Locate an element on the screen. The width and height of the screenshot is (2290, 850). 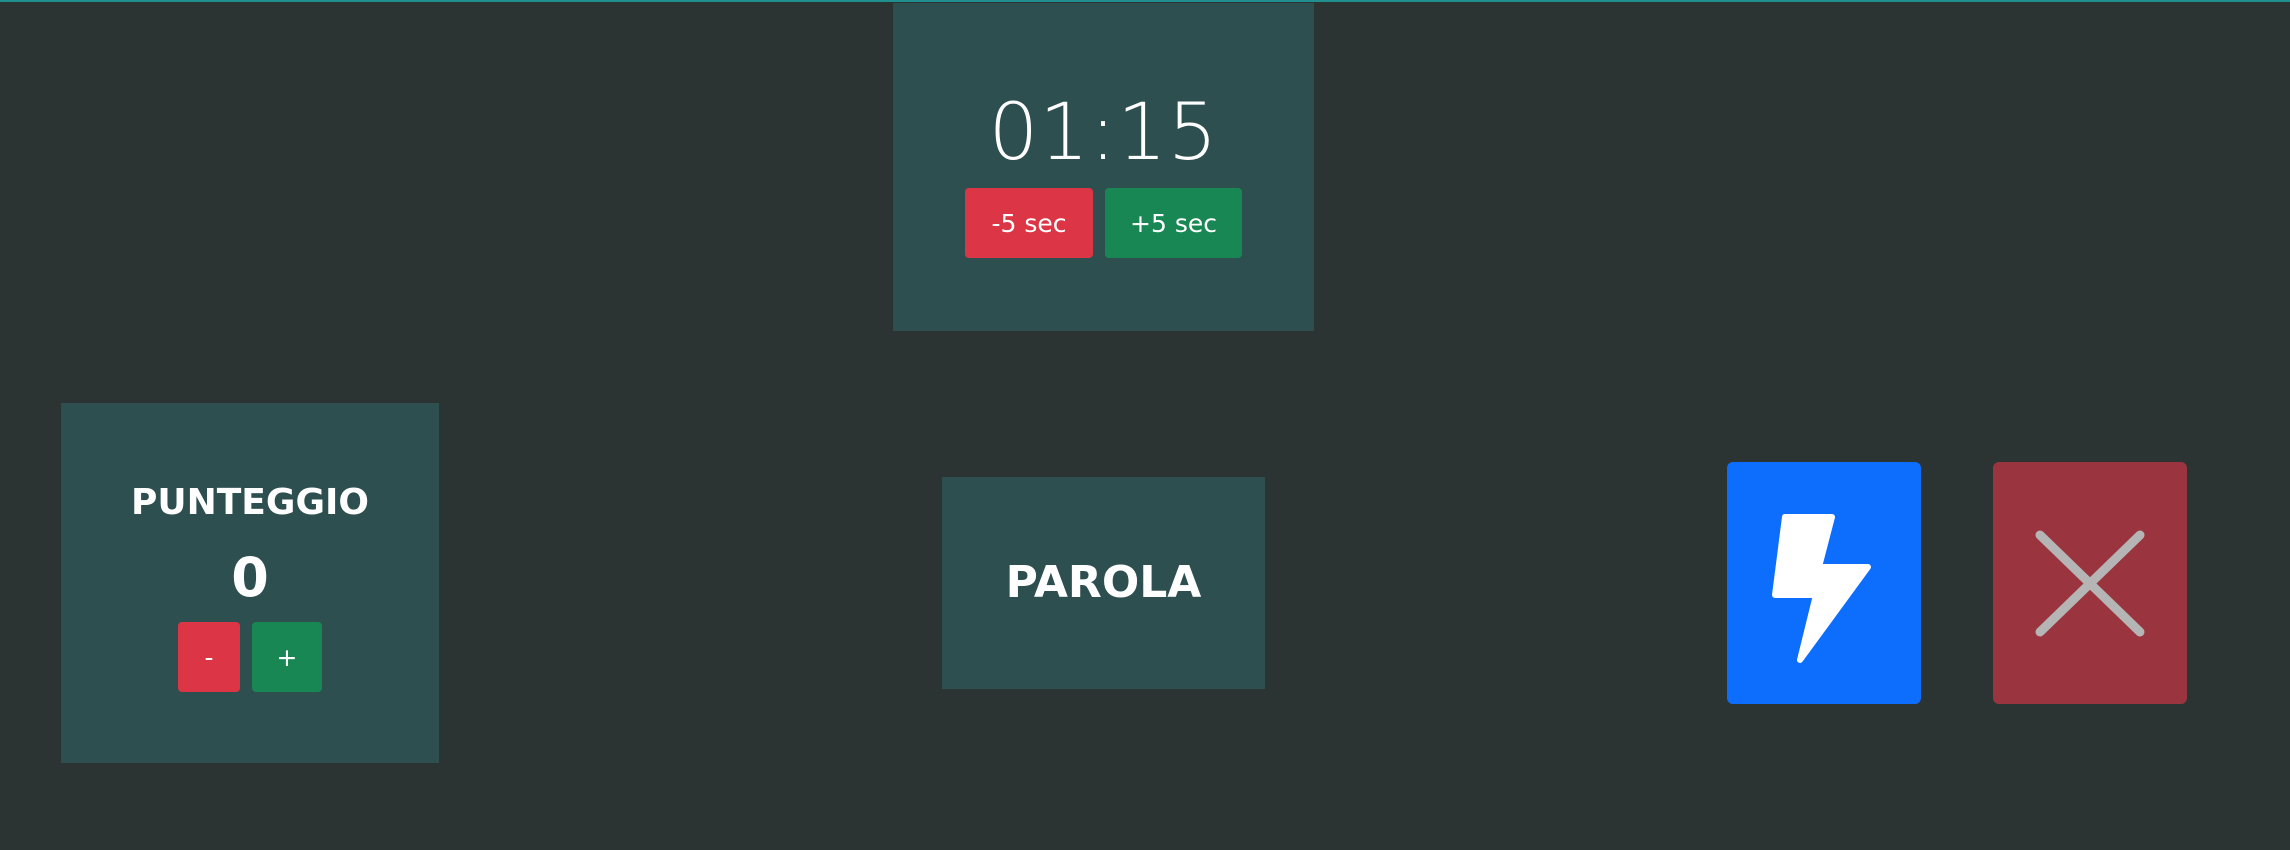
score-value: 0 is located at coordinates (250, 577).